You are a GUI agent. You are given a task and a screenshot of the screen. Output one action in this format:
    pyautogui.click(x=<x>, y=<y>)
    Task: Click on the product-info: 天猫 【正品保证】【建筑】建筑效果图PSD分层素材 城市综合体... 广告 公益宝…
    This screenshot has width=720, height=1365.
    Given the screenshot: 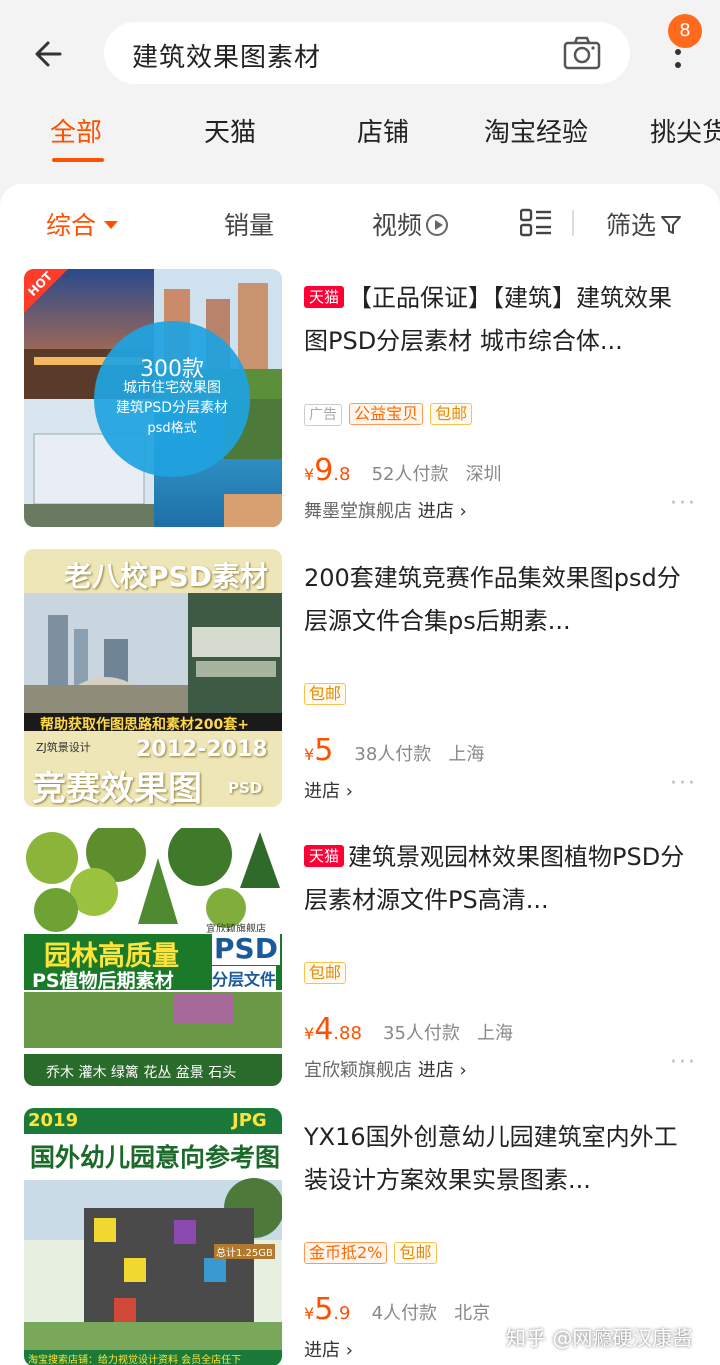 What is the action you would take?
    pyautogui.click(x=499, y=399)
    